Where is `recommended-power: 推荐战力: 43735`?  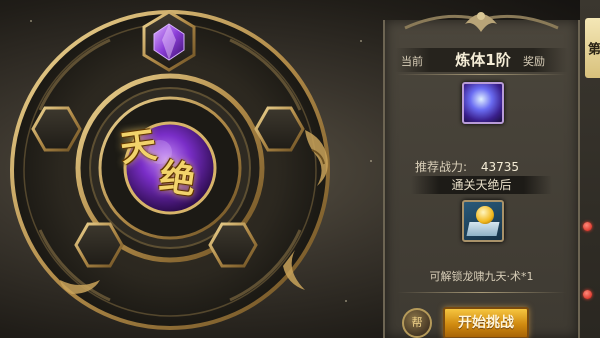
recommended-power: 推荐战力: 43735 is located at coordinates (467, 166).